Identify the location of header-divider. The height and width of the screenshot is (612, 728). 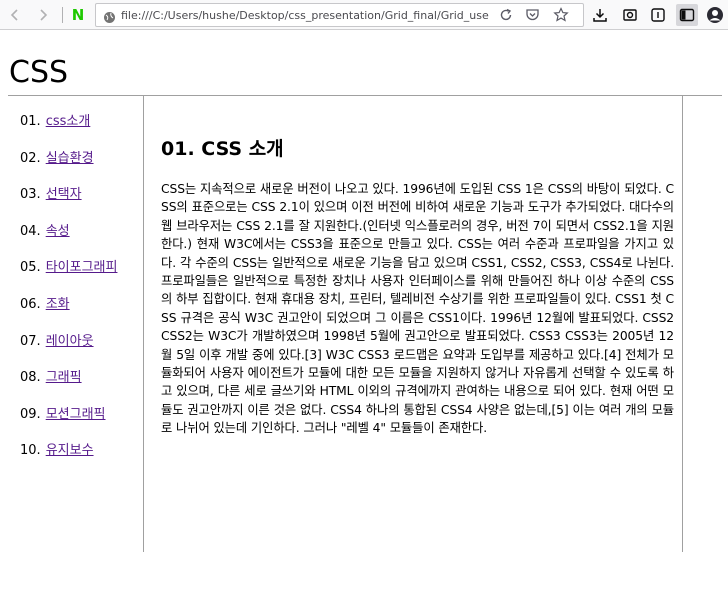
(365, 95).